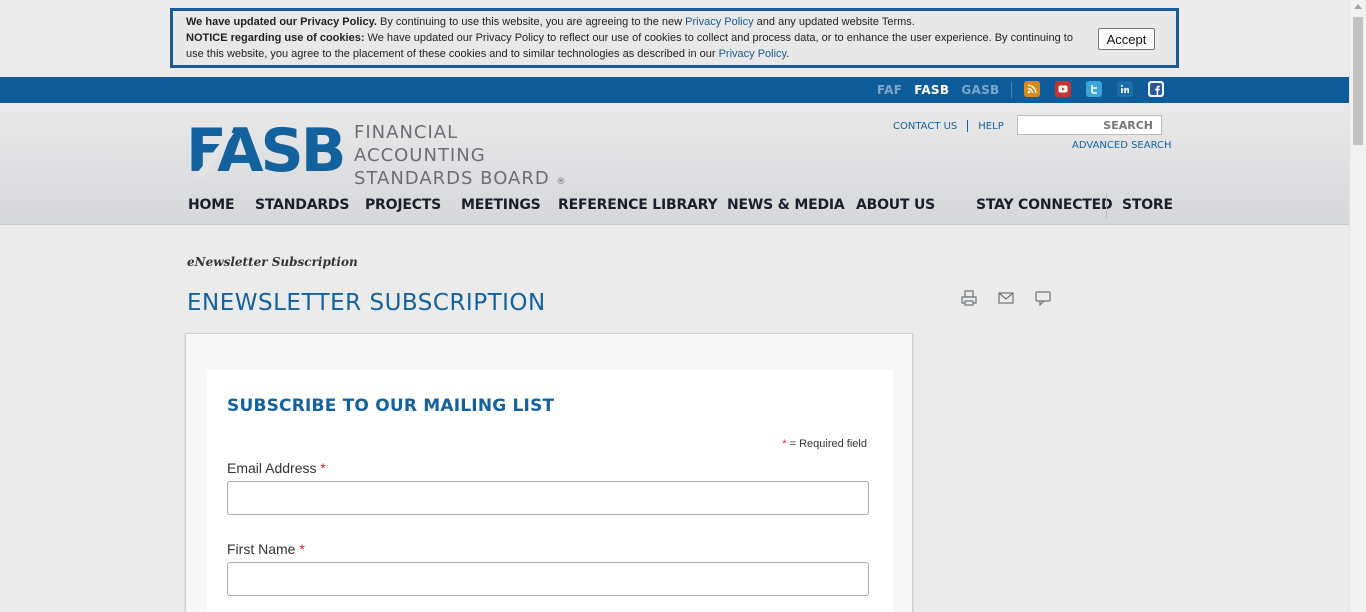 This screenshot has height=612, width=1366. Describe the element at coordinates (786, 205) in the screenshot. I see `nav-item-news-media: NEWS & MEDIA` at that location.